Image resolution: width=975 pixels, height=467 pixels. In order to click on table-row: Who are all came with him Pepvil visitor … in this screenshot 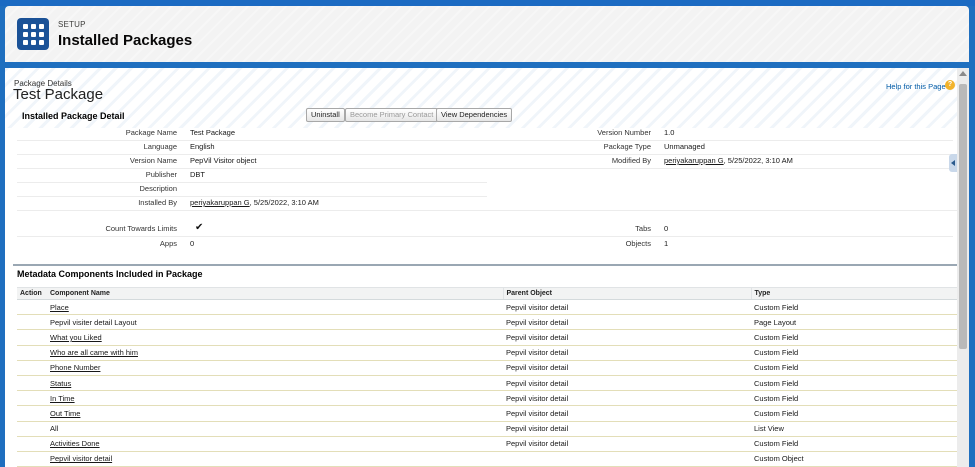, I will do `click(490, 353)`.